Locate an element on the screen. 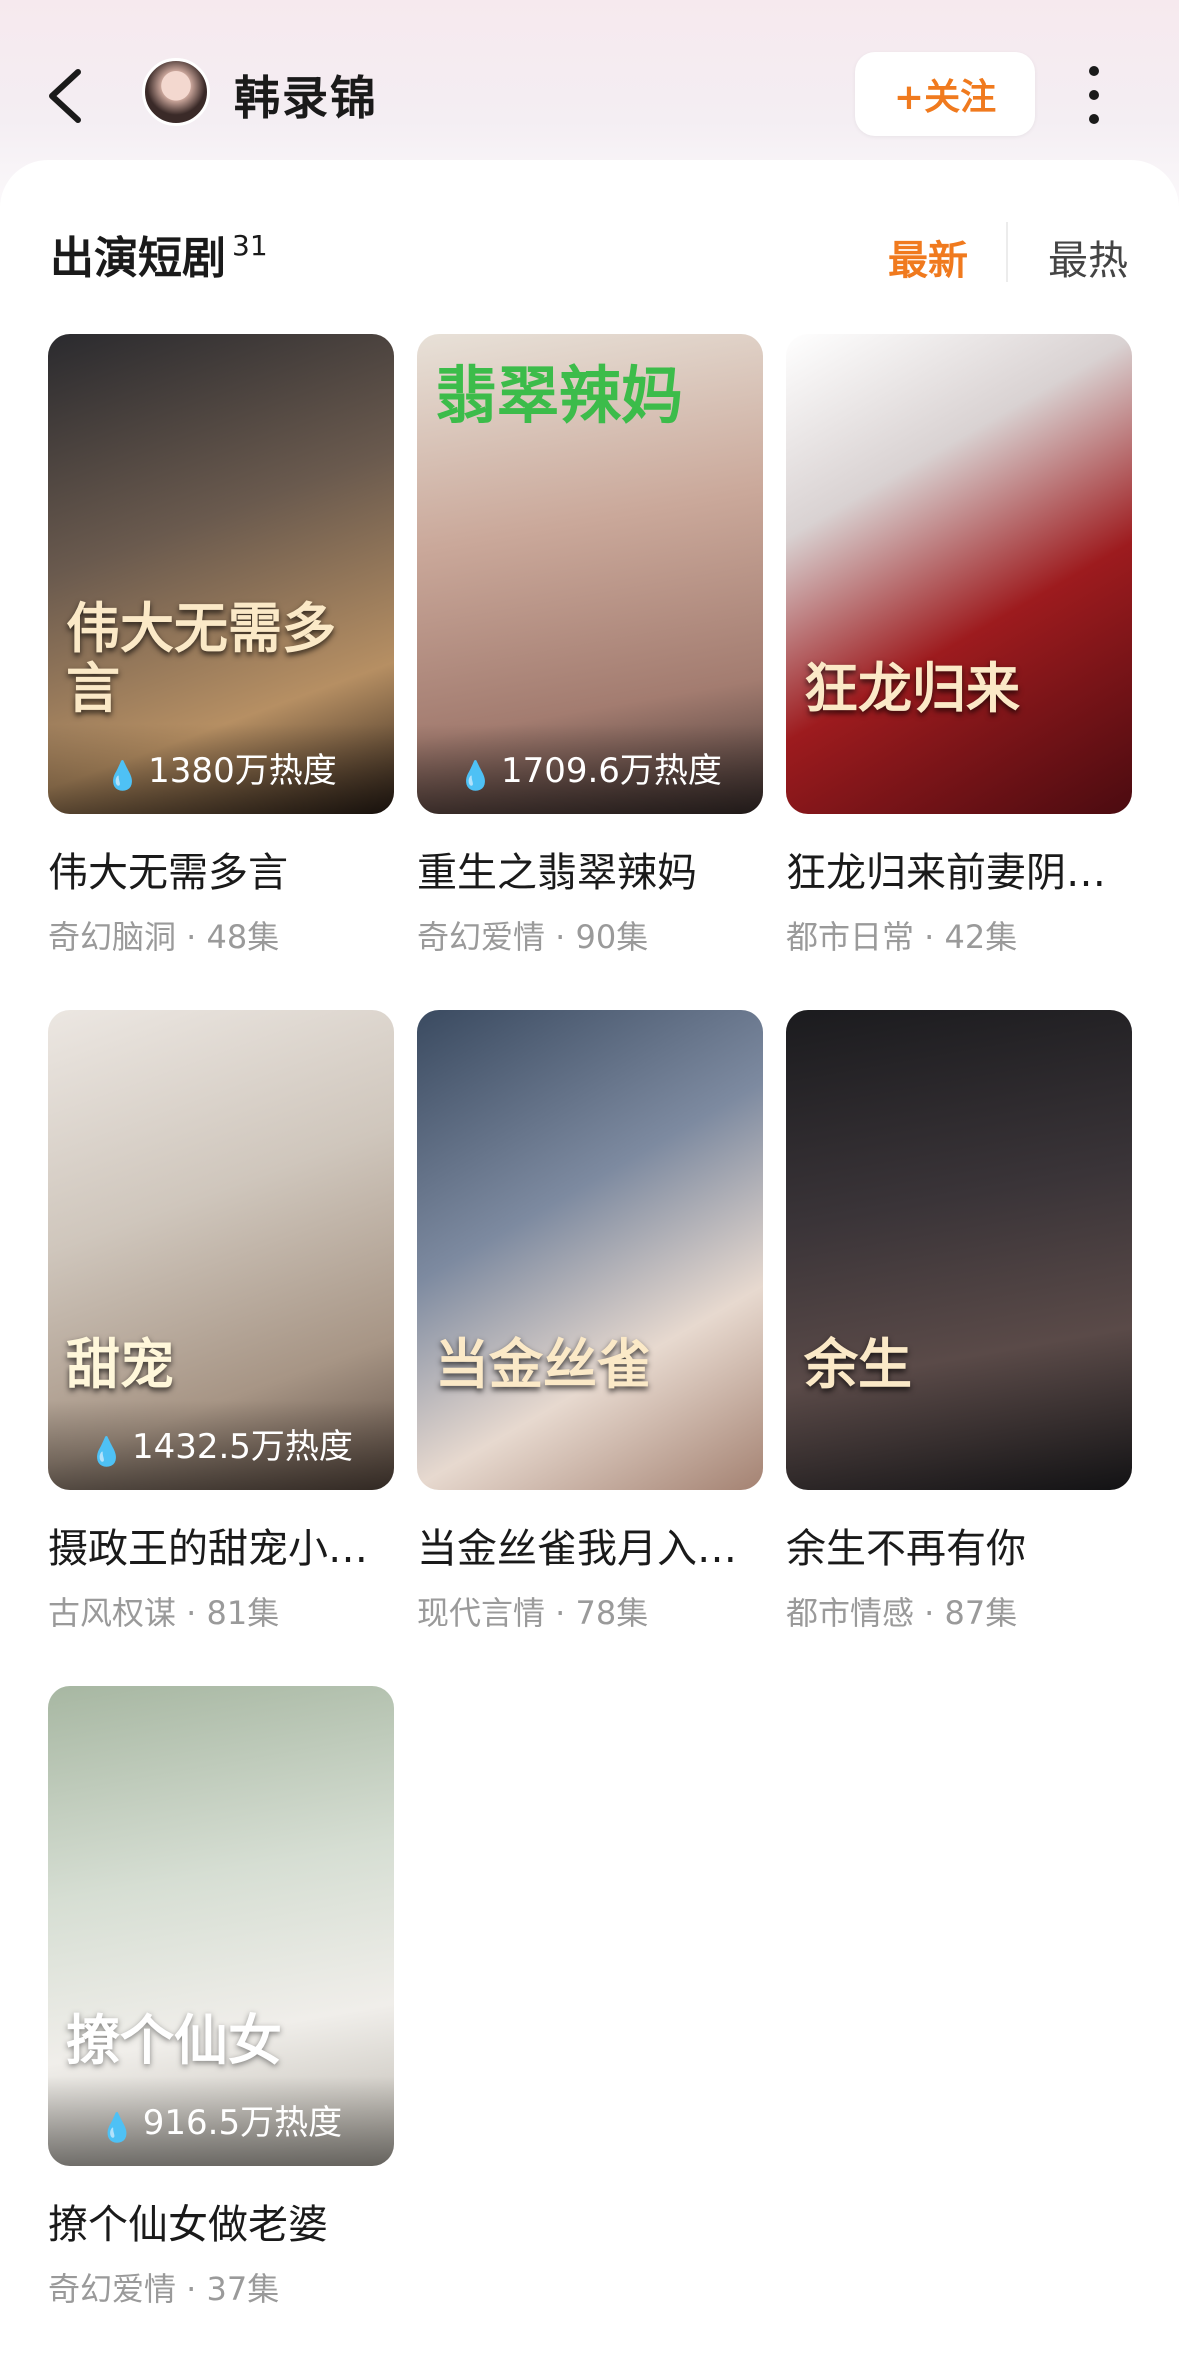  top-bar: 韩录锦 +关注 is located at coordinates (589, 85).